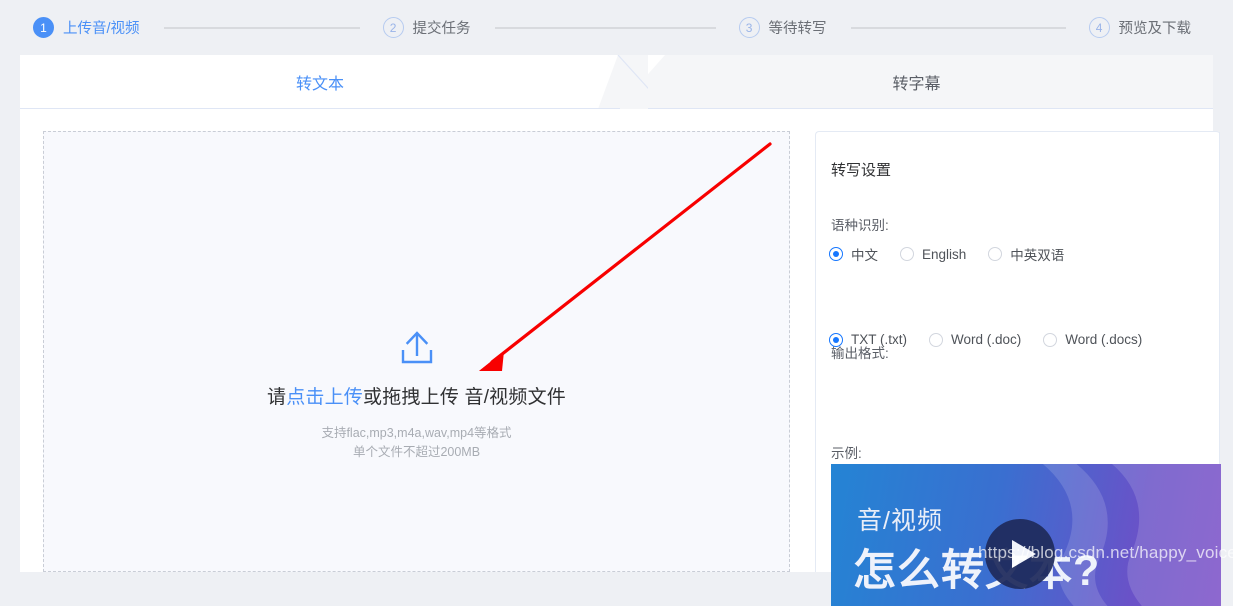 The width and height of the screenshot is (1233, 606). I want to click on dropzone-click-link: 点击上传, so click(324, 397).